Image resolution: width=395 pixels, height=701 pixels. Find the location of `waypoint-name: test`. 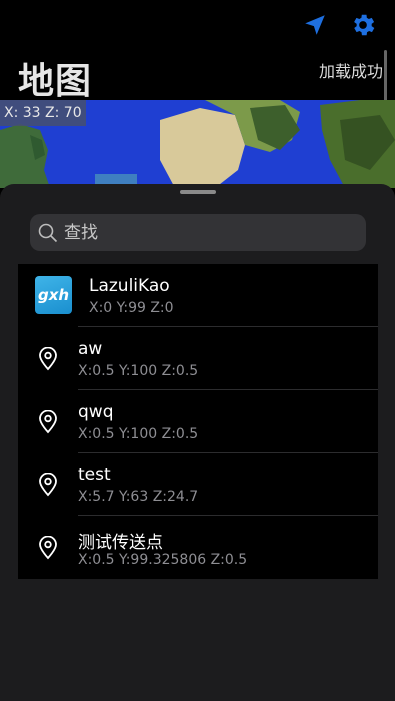

waypoint-name: test is located at coordinates (94, 475).